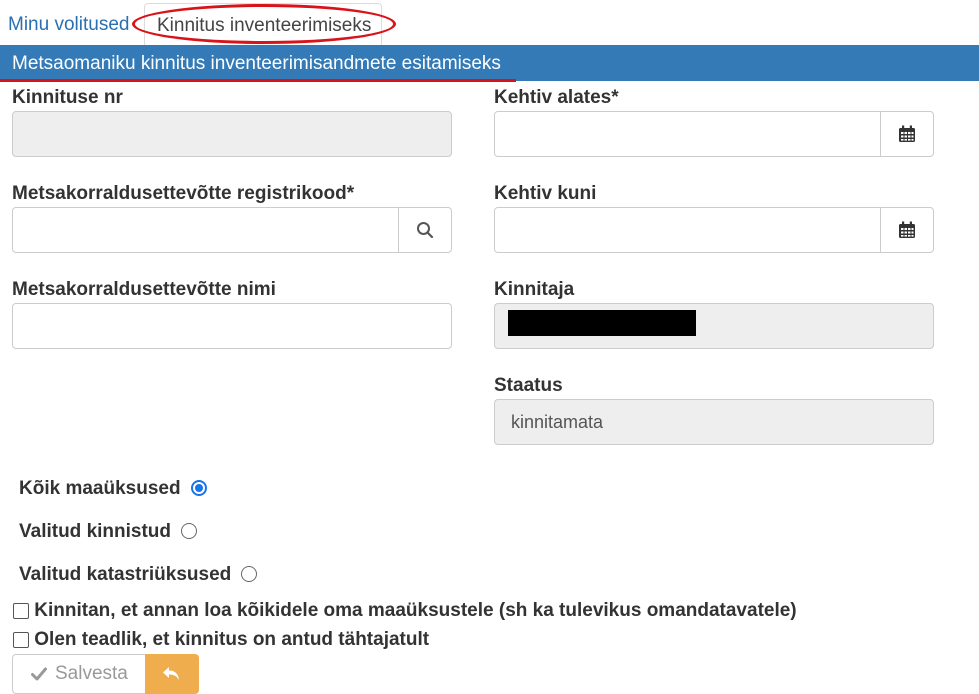 This screenshot has height=694, width=979. I want to click on undo-button, so click(172, 674).